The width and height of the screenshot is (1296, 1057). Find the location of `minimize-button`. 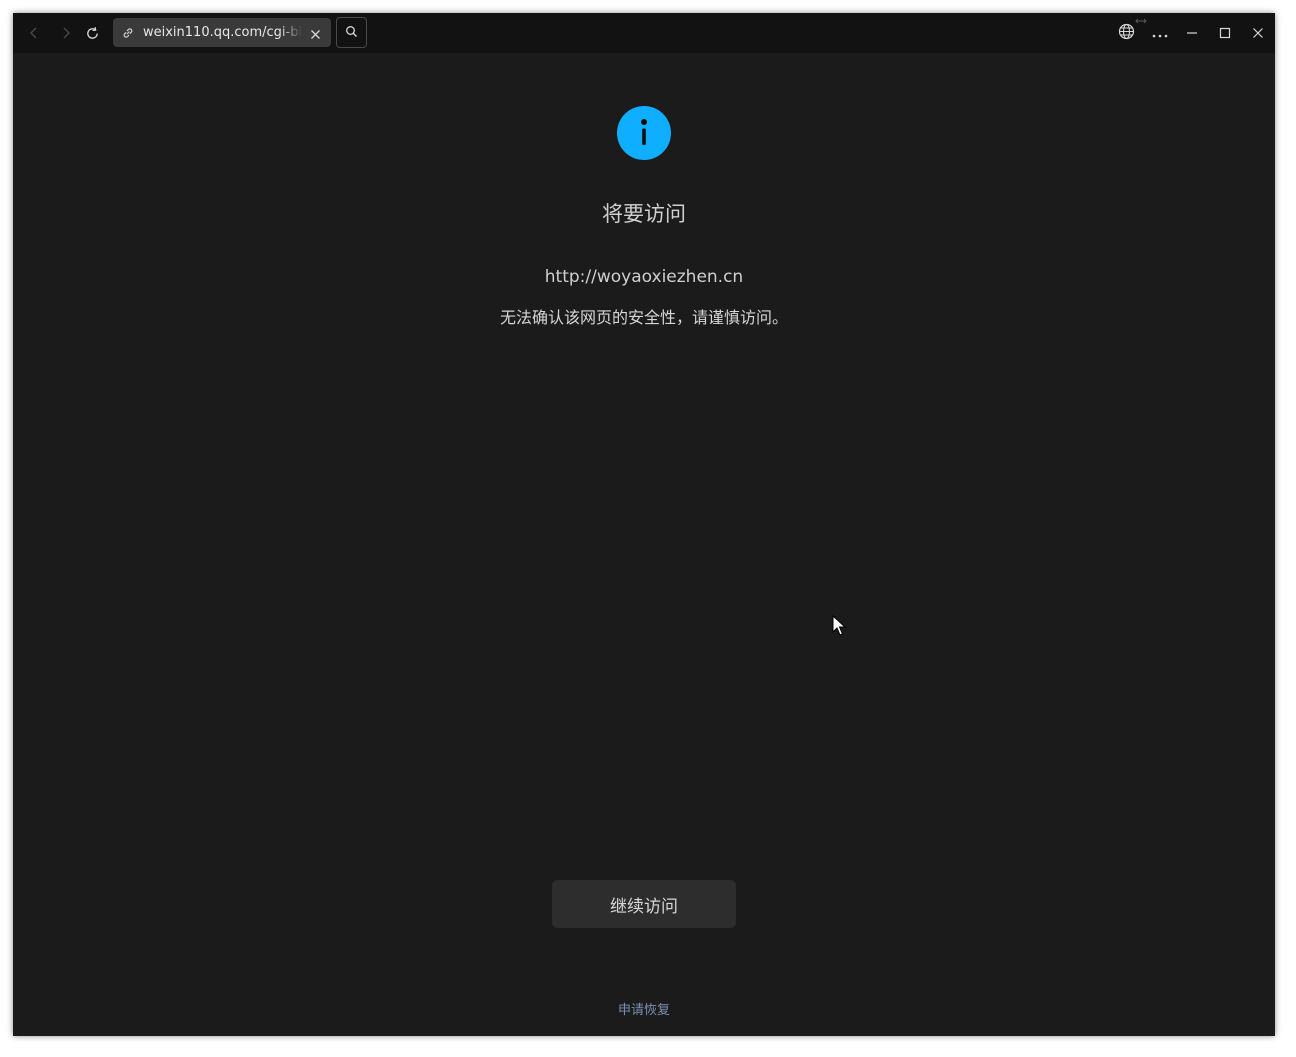

minimize-button is located at coordinates (1192, 33).